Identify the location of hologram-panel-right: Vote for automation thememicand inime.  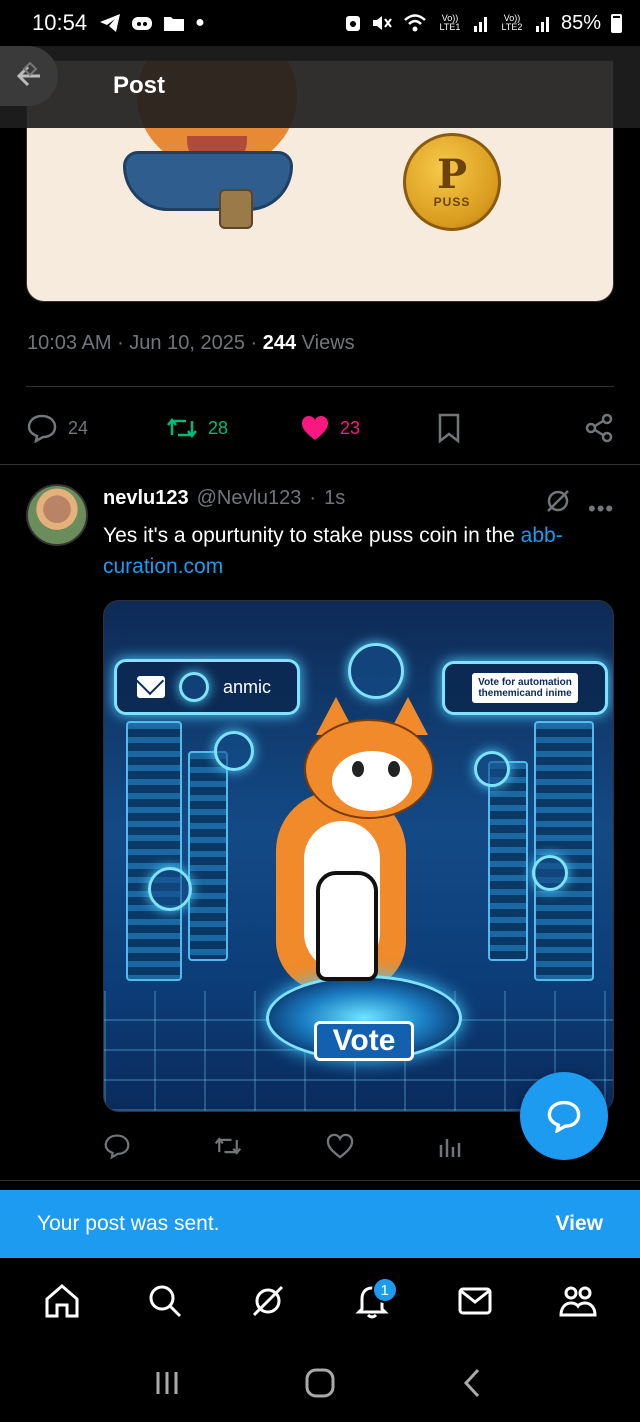
(525, 688).